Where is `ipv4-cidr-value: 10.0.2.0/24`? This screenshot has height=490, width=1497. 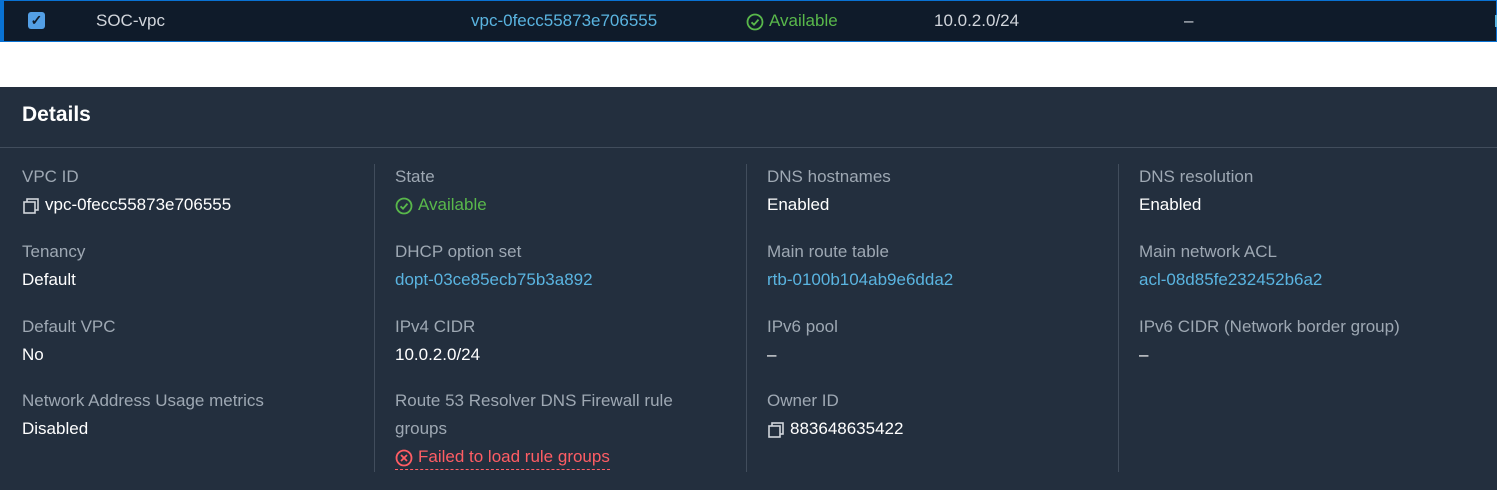
ipv4-cidr-value: 10.0.2.0/24 is located at coordinates (438, 354).